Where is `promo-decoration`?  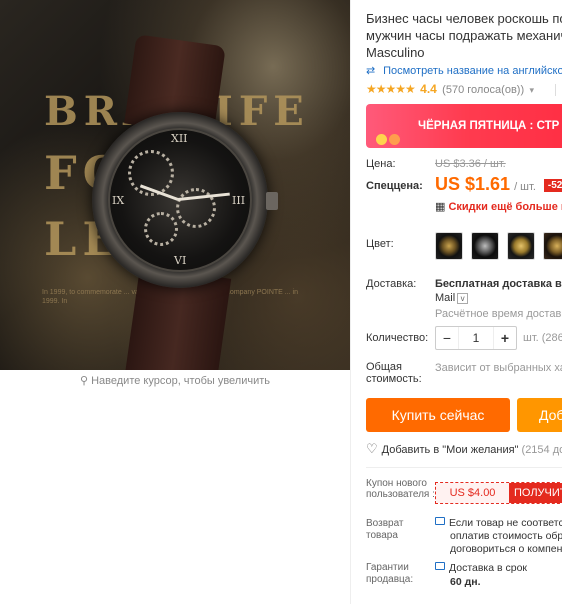 promo-decoration is located at coordinates (389, 134).